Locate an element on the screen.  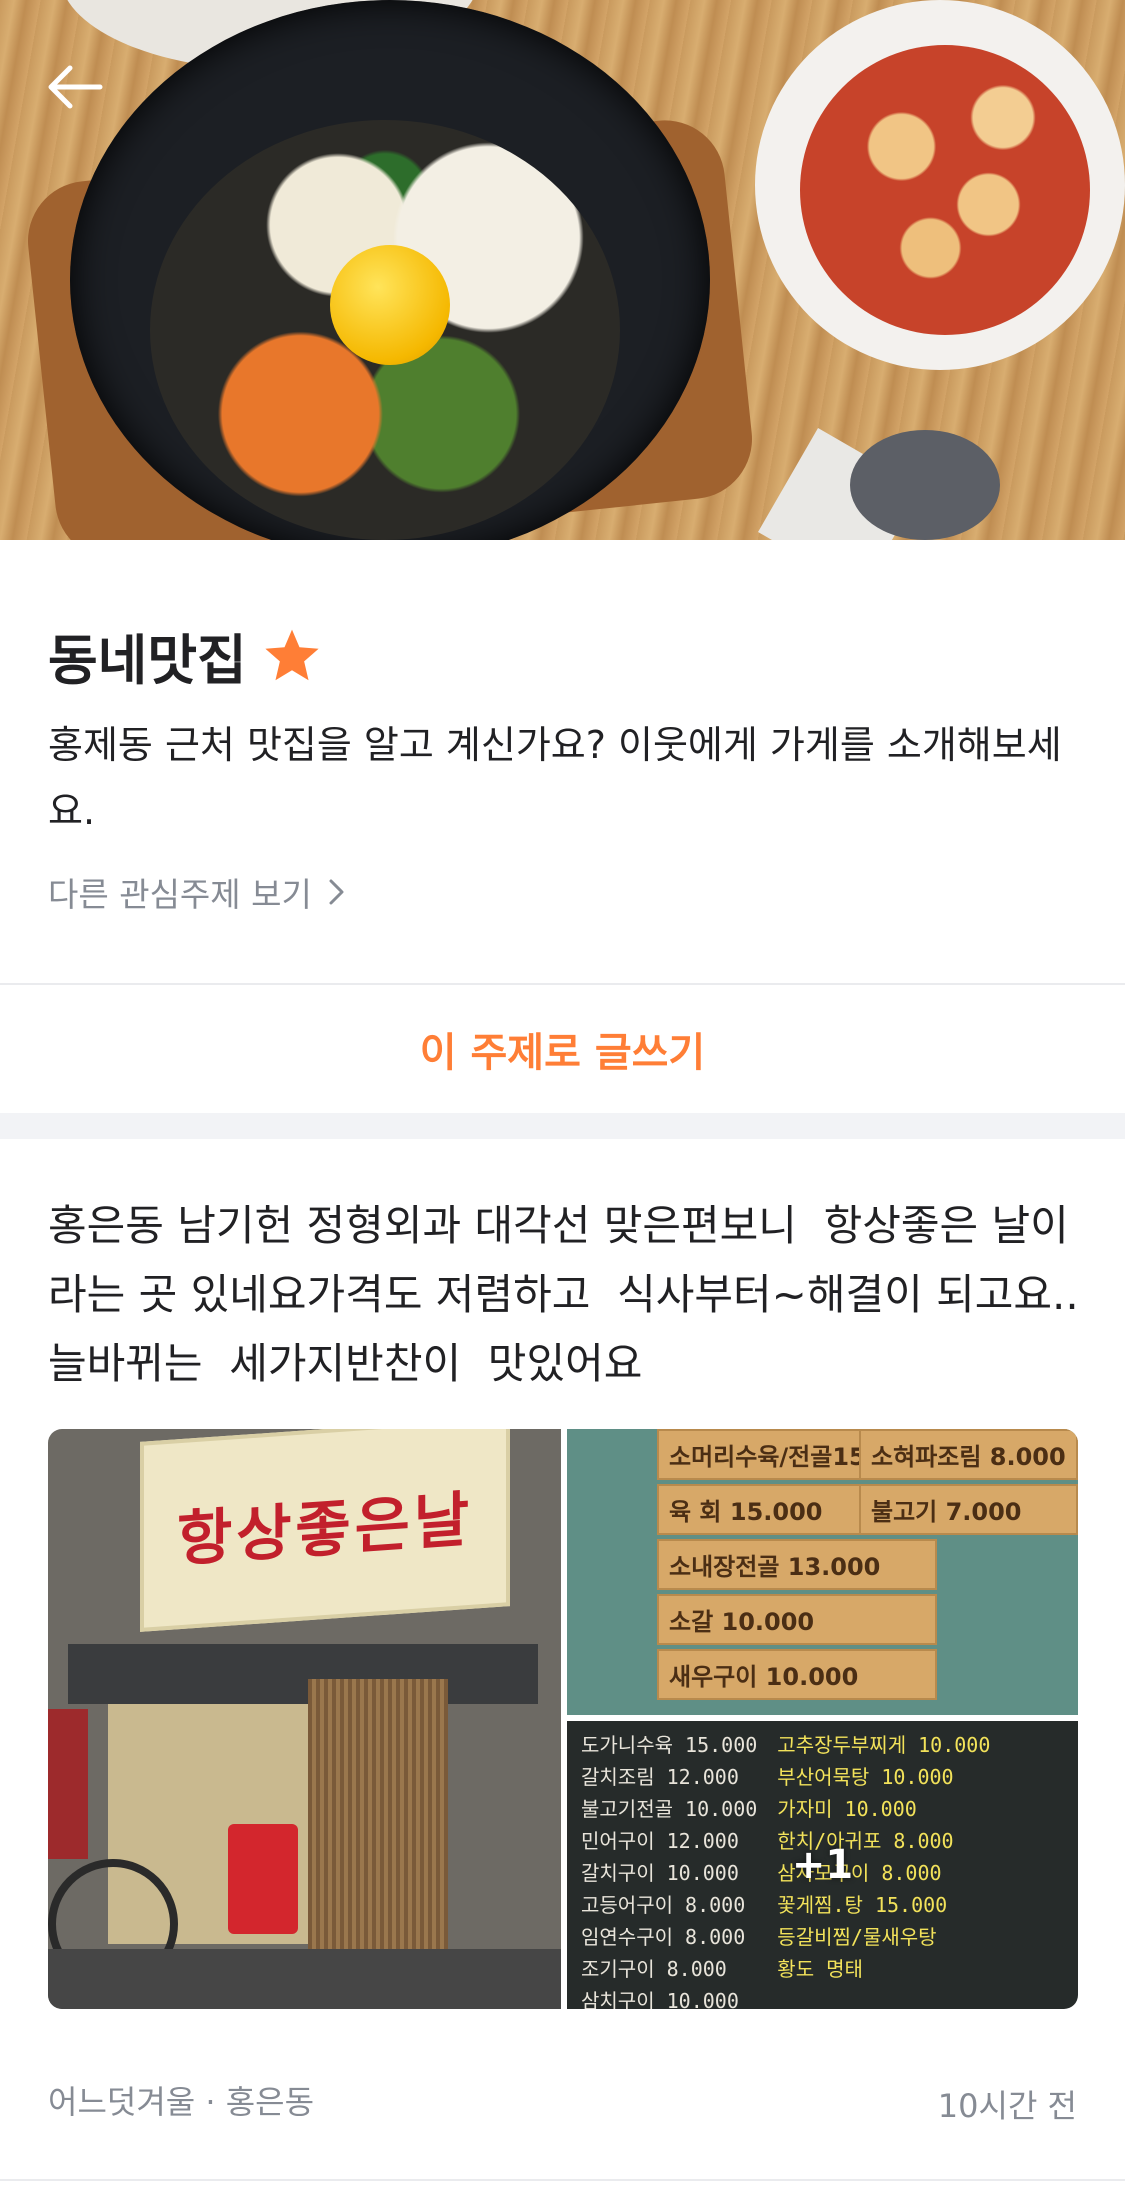
topic-title-row: 동네맛집 is located at coordinates (185, 655).